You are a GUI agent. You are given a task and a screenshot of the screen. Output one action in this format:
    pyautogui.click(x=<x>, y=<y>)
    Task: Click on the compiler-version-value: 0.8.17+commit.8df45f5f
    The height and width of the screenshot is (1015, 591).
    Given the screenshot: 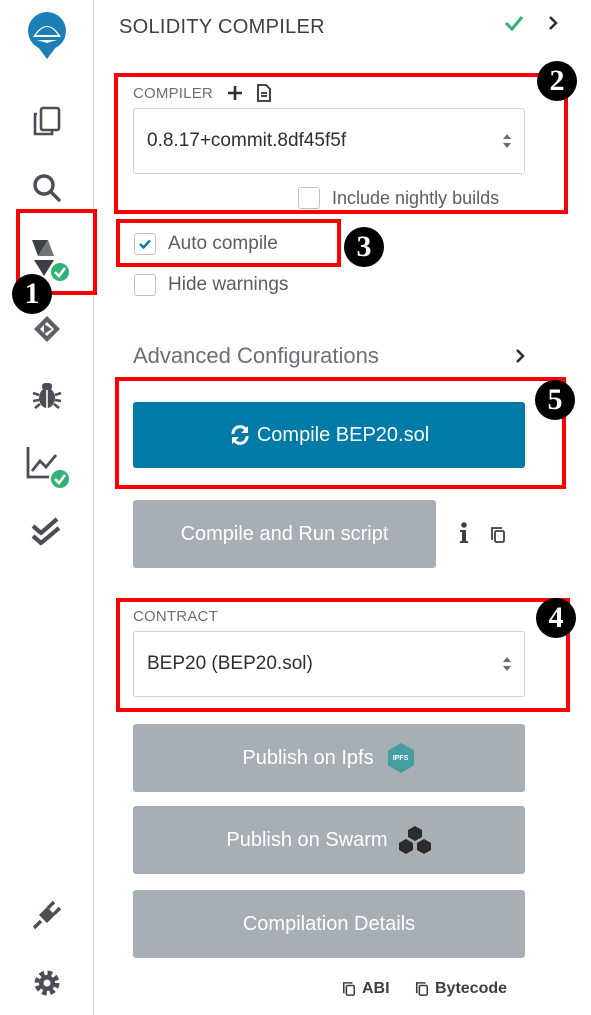 What is the action you would take?
    pyautogui.click(x=247, y=140)
    